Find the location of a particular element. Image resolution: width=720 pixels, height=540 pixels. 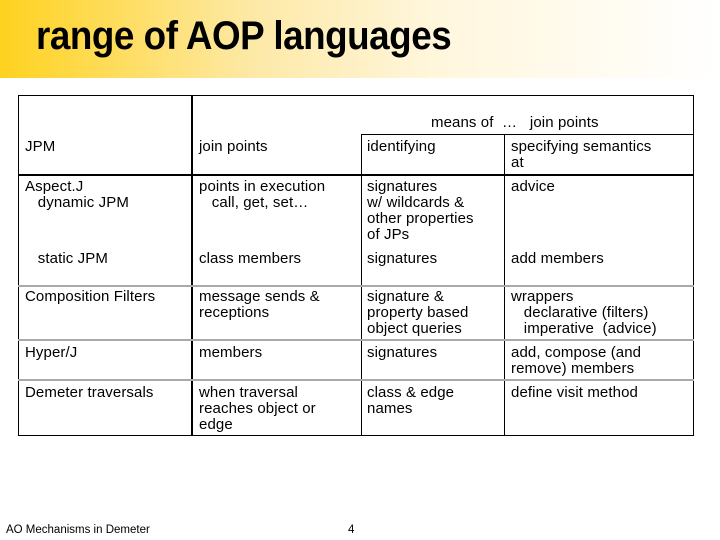

cell-jpm: Demeter traversals is located at coordinates (89, 392).